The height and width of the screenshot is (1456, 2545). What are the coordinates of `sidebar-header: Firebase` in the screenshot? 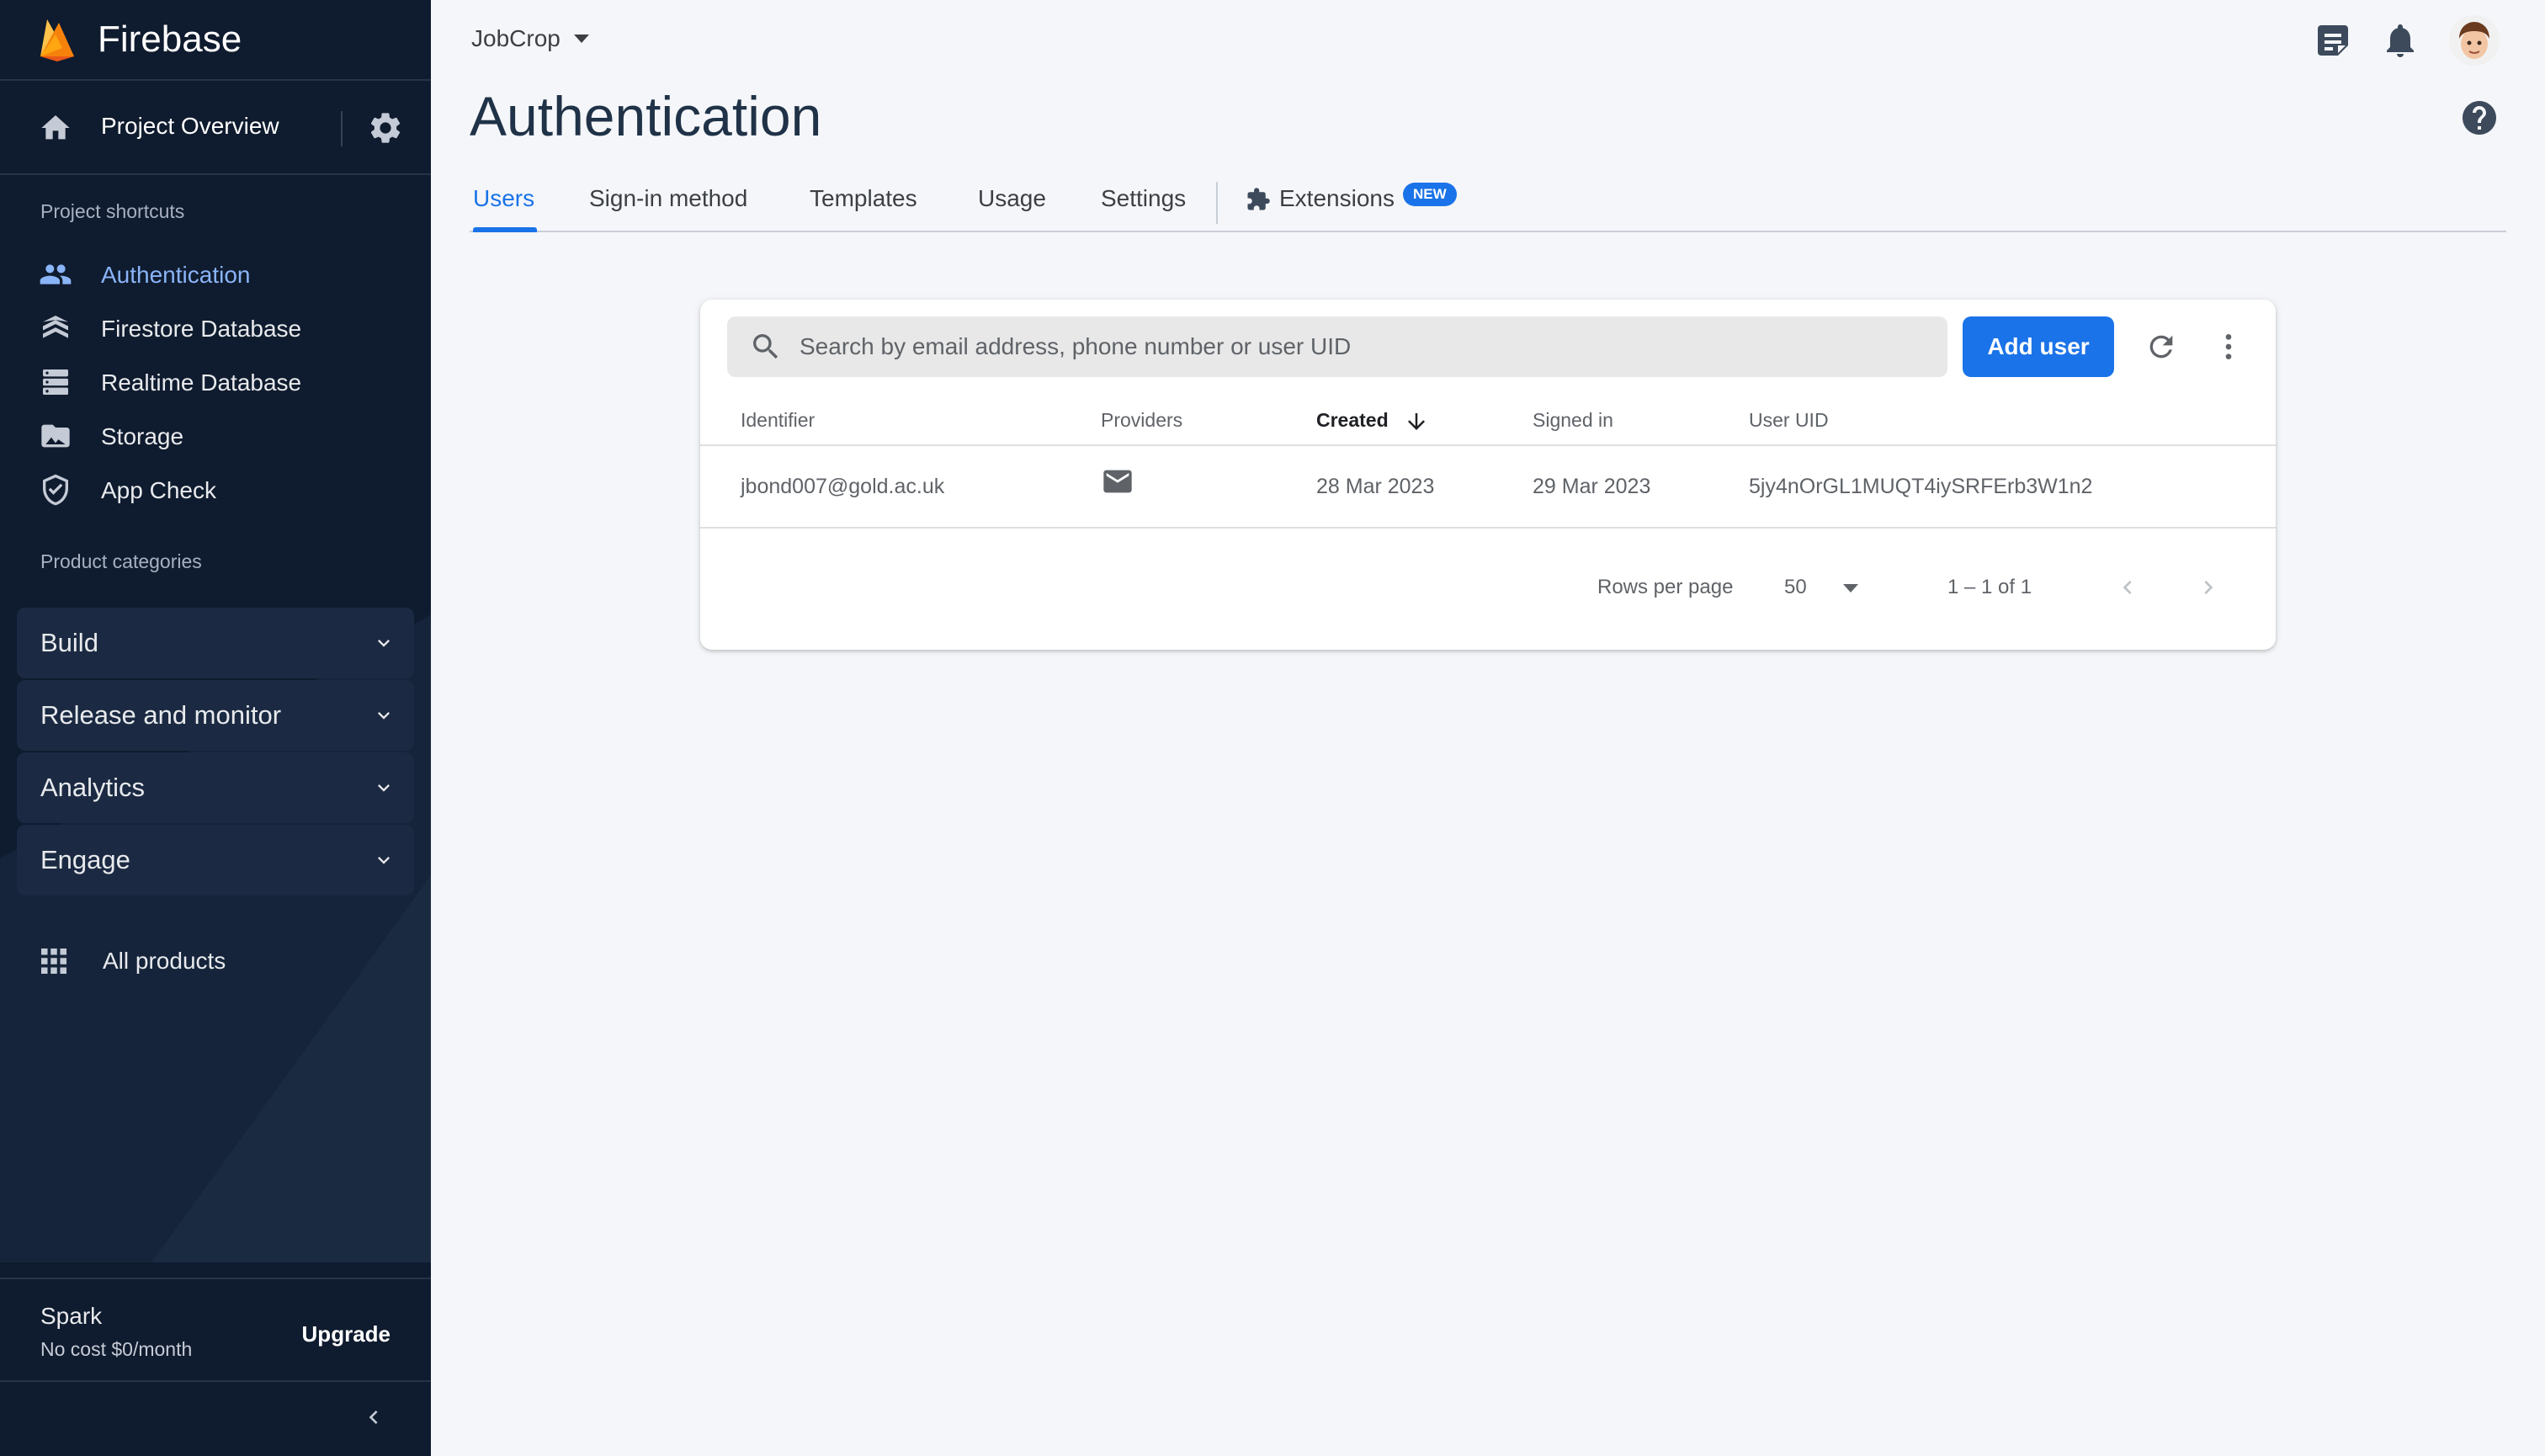 It's located at (216, 40).